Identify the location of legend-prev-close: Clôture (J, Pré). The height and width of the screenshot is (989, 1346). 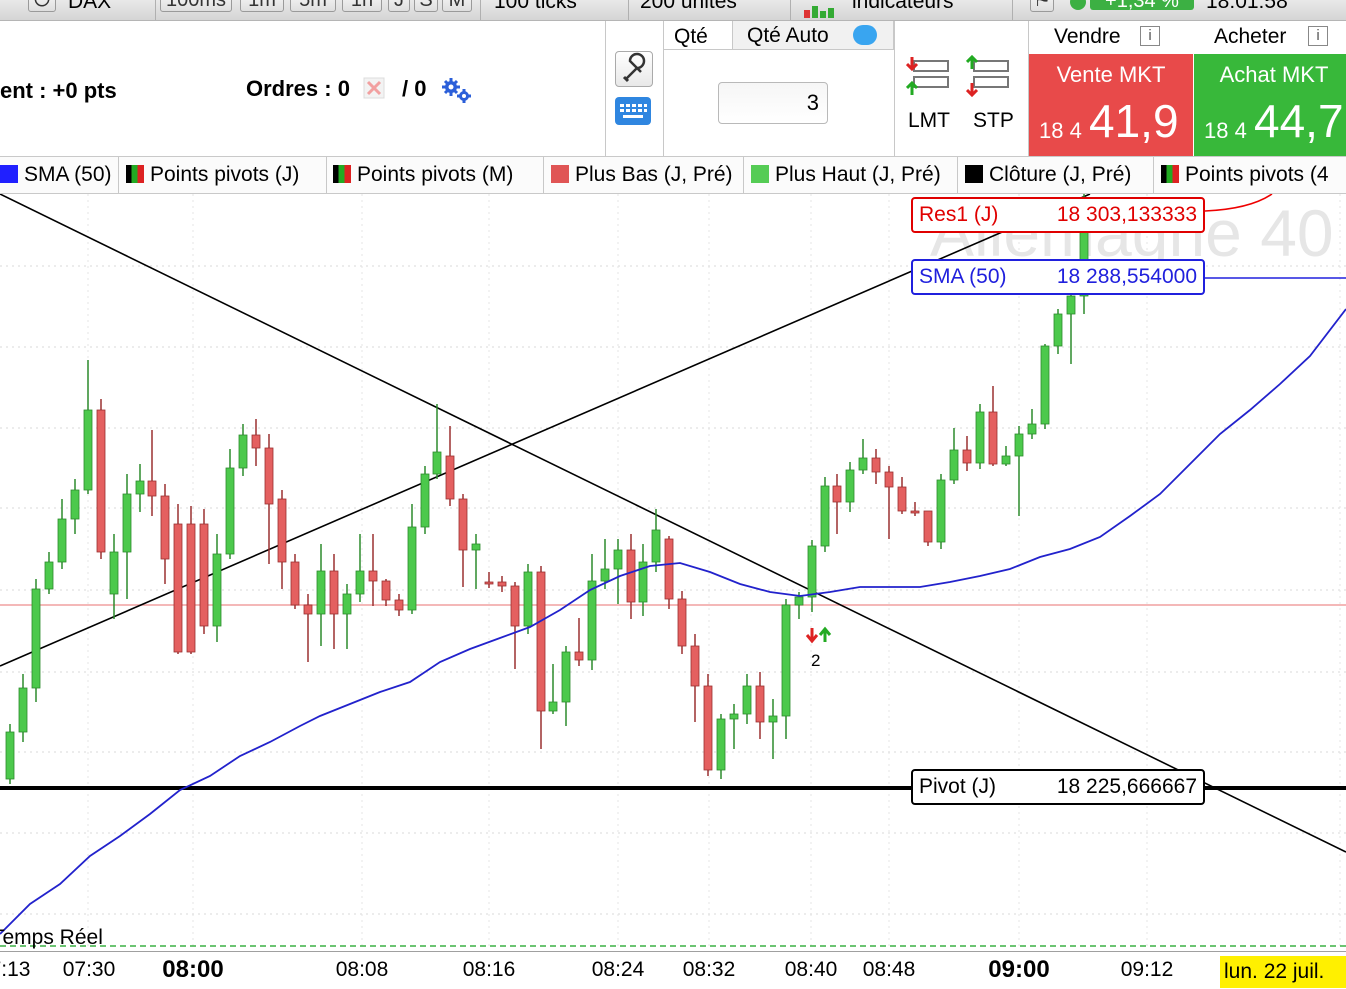
(1056, 175).